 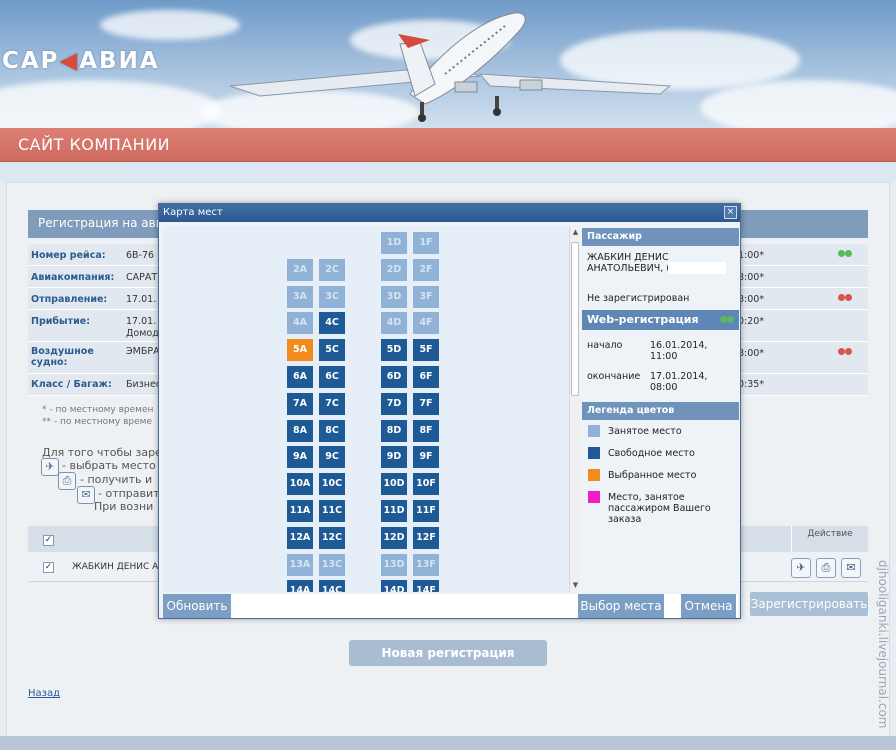 What do you see at coordinates (140, 255) in the screenshot?
I see `info-value: 6В-76` at bounding box center [140, 255].